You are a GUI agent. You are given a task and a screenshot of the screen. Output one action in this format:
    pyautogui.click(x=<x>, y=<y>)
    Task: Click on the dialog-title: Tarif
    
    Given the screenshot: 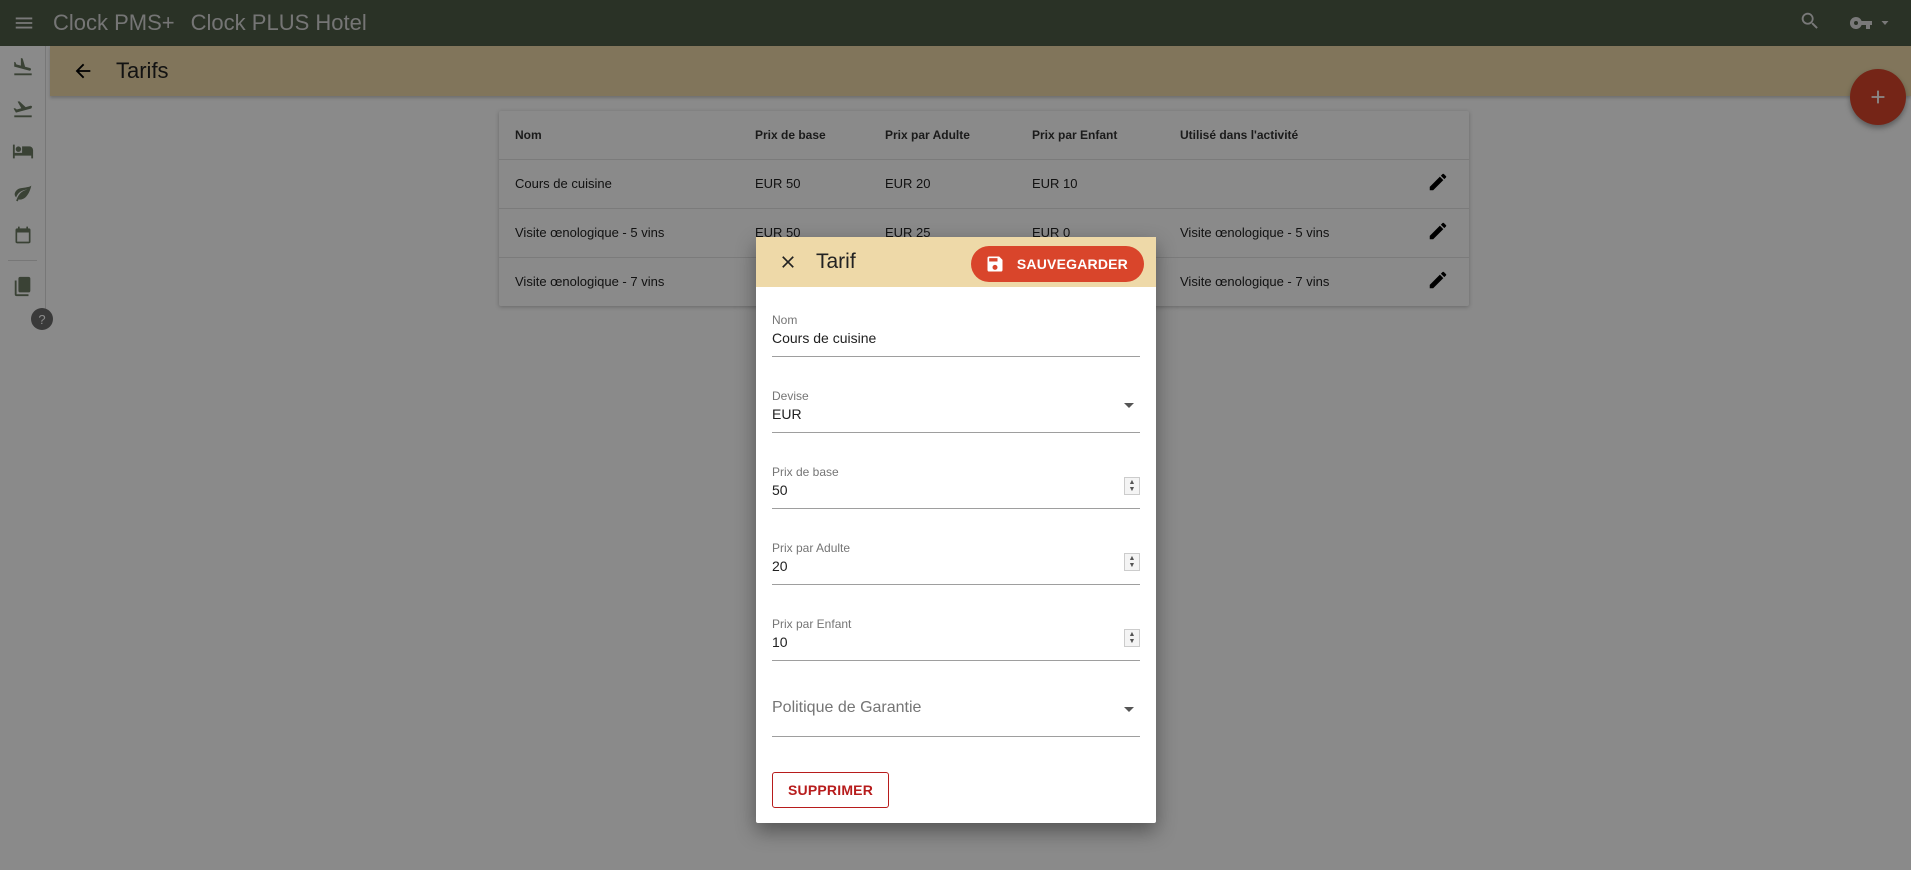 What is the action you would take?
    pyautogui.click(x=836, y=261)
    